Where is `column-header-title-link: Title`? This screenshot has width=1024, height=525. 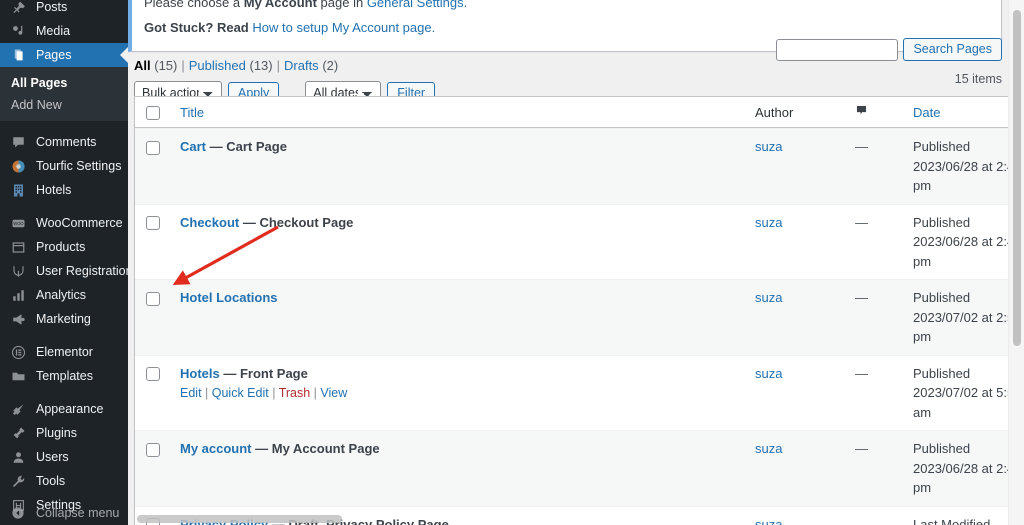
column-header-title-link: Title is located at coordinates (192, 112).